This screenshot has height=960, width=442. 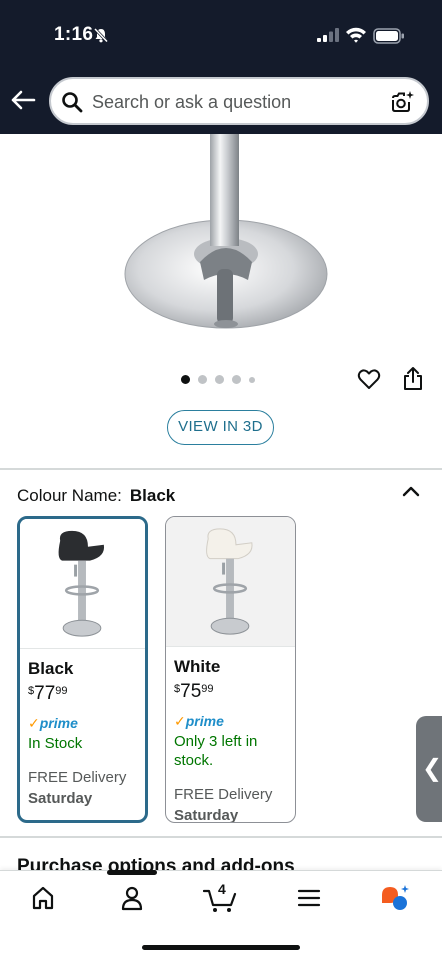 What do you see at coordinates (132, 872) in the screenshot?
I see `active-tab-indicator` at bounding box center [132, 872].